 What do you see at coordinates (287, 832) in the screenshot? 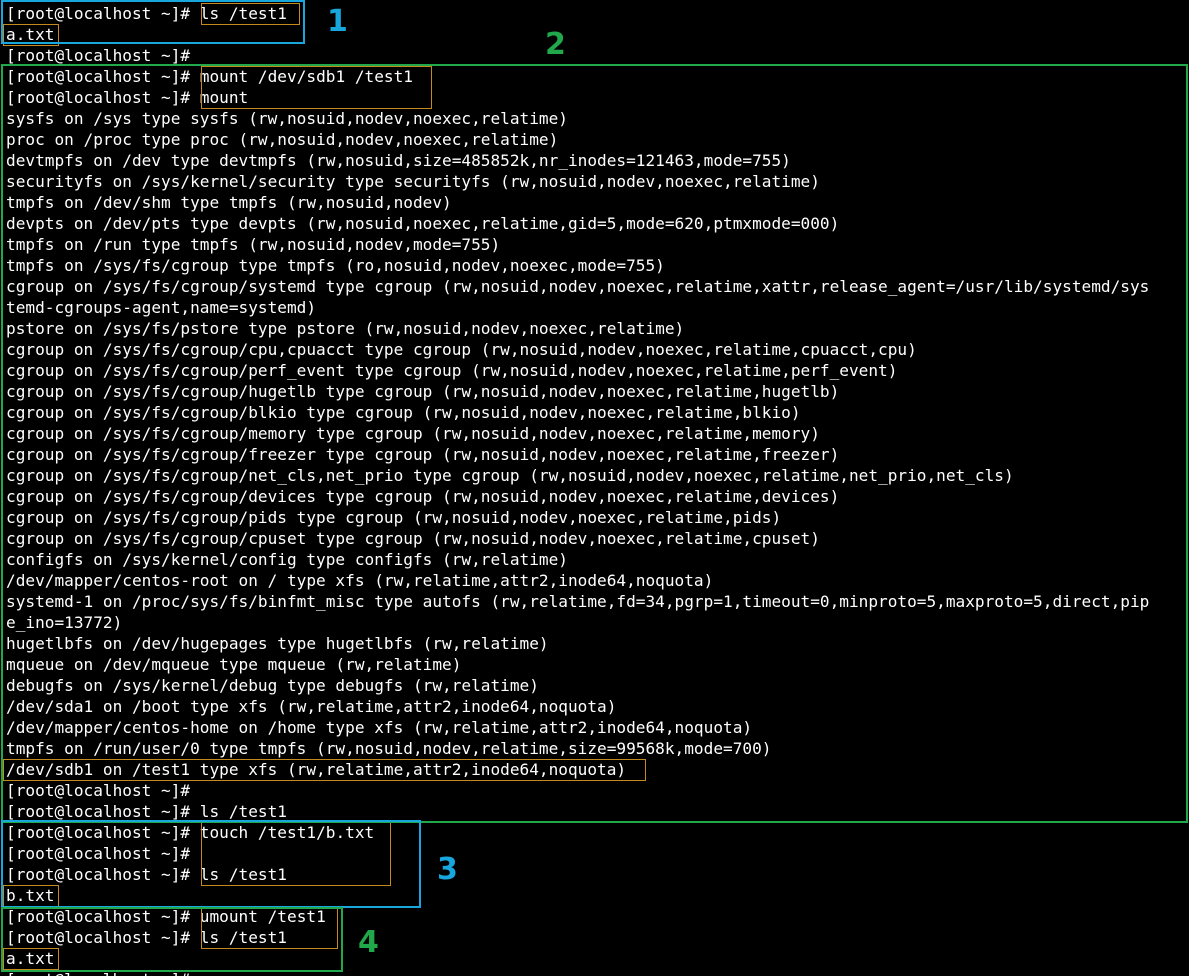
I see `command-text: touch /test1/b.txt` at bounding box center [287, 832].